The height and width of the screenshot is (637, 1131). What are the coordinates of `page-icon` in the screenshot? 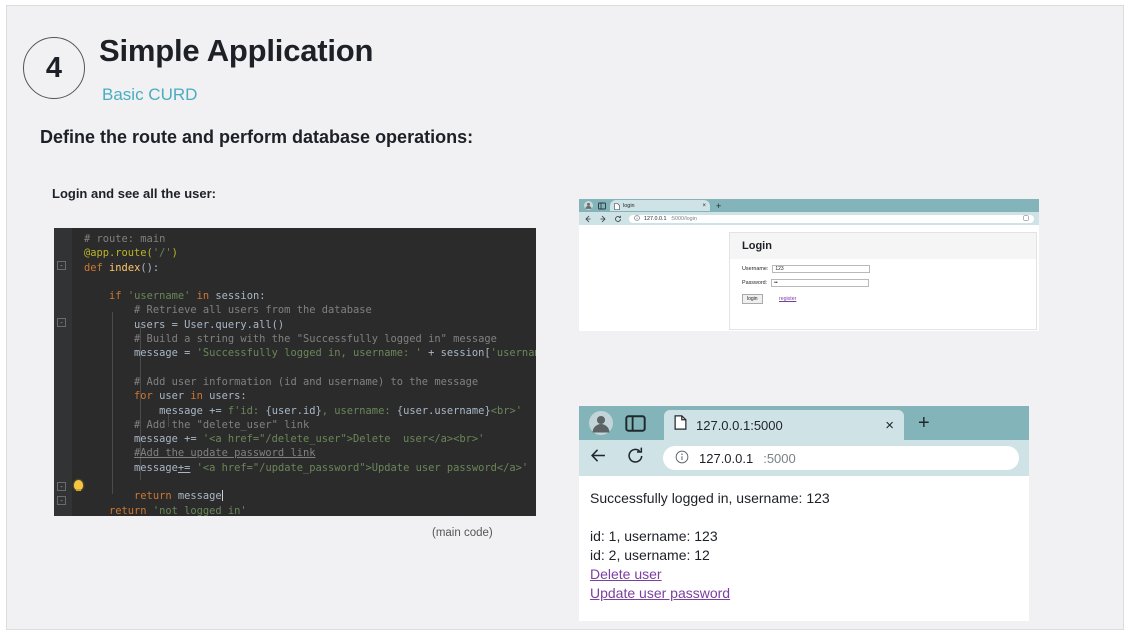 It's located at (680, 425).